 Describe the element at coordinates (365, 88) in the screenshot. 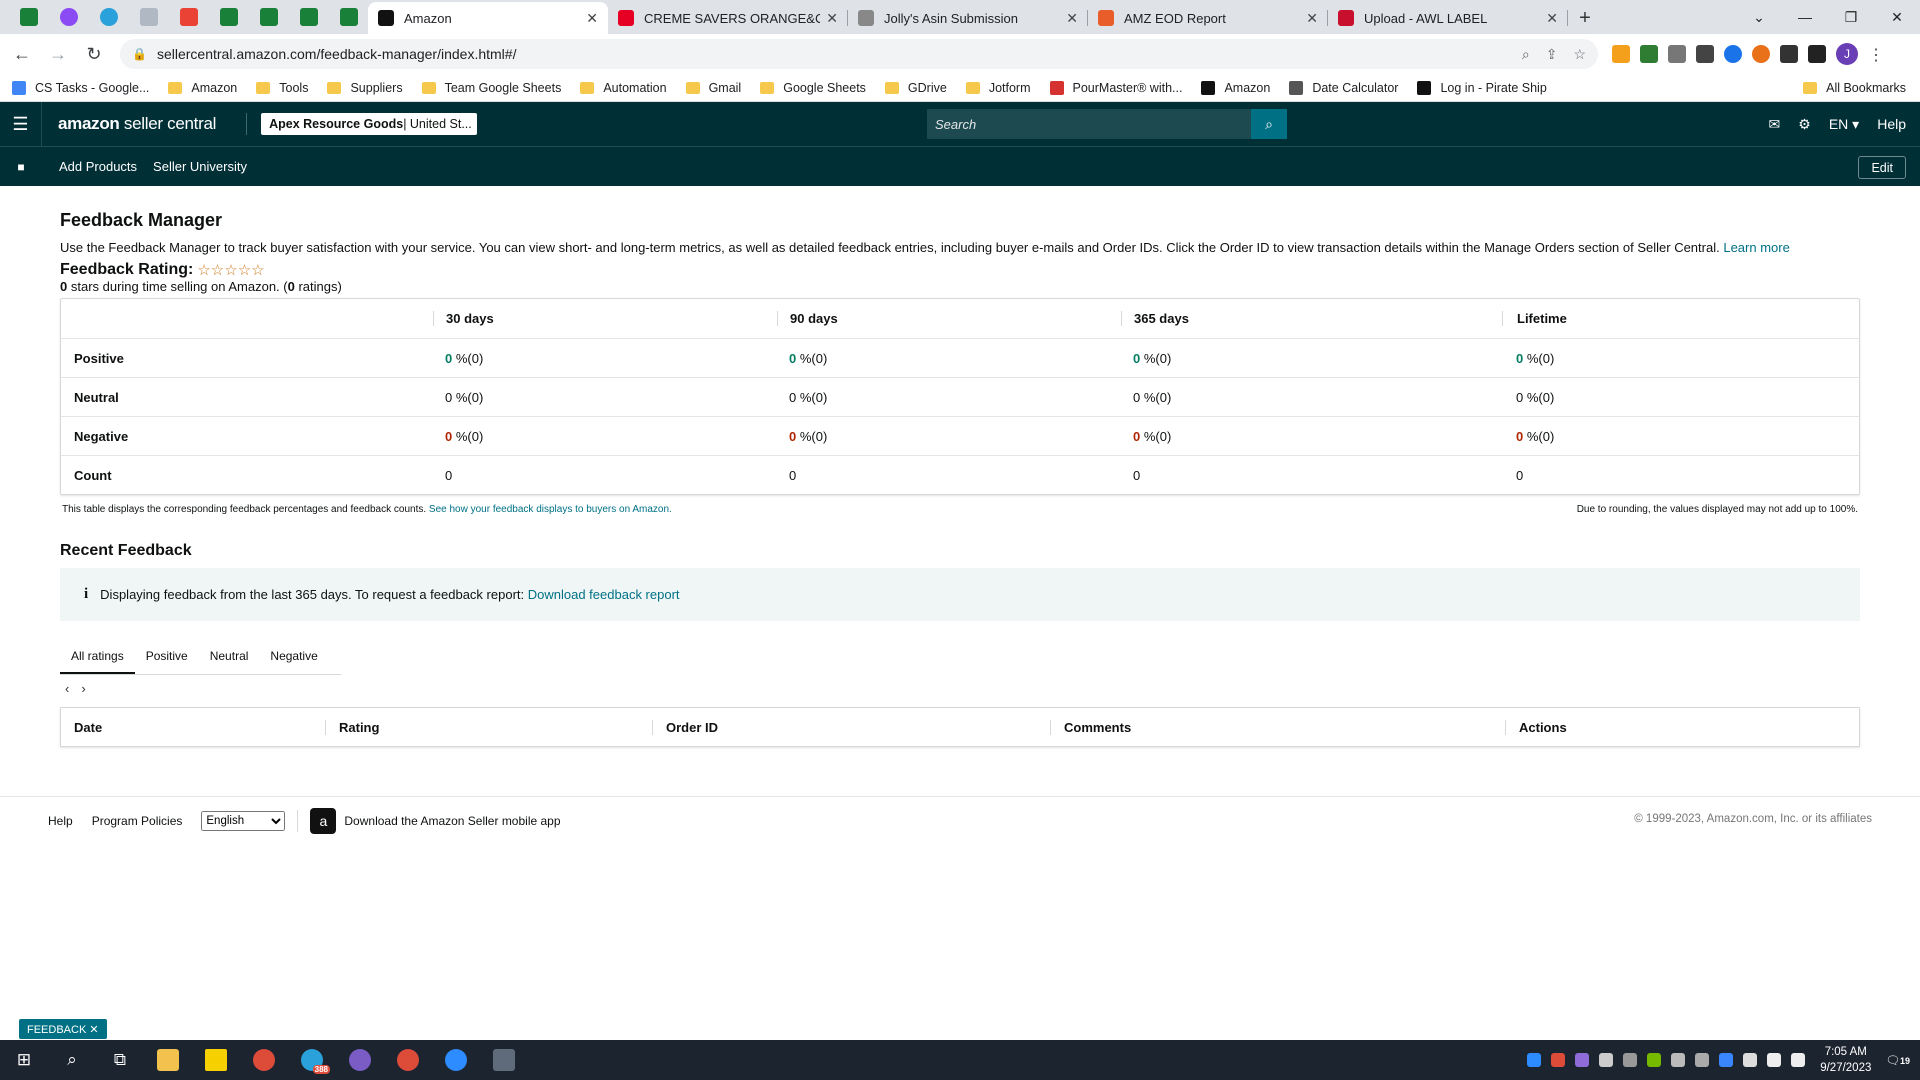

I see `bookmark-item: Suppliers` at that location.